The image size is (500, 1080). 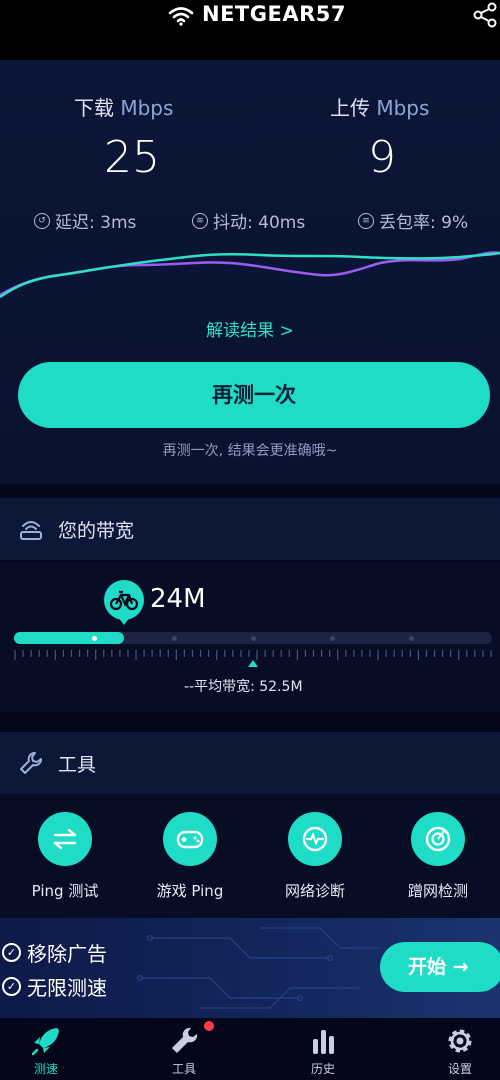 I want to click on average-marker, so click(x=253, y=663).